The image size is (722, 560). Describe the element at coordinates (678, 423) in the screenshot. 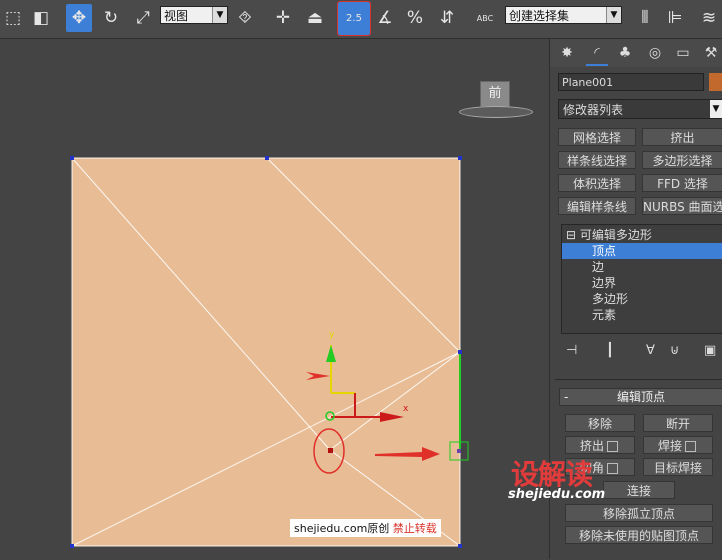

I see `break-button: 断开` at that location.